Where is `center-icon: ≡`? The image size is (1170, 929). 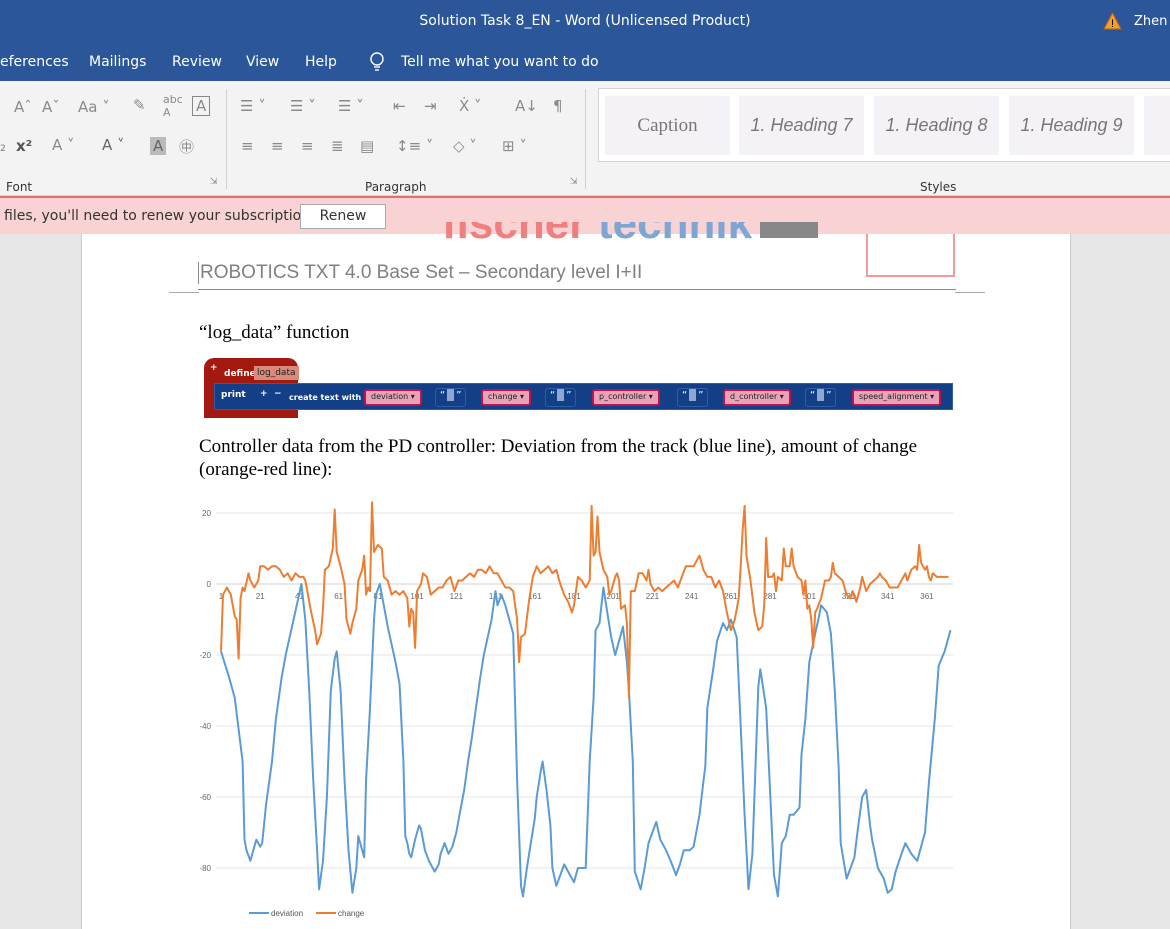 center-icon: ≡ is located at coordinates (277, 146).